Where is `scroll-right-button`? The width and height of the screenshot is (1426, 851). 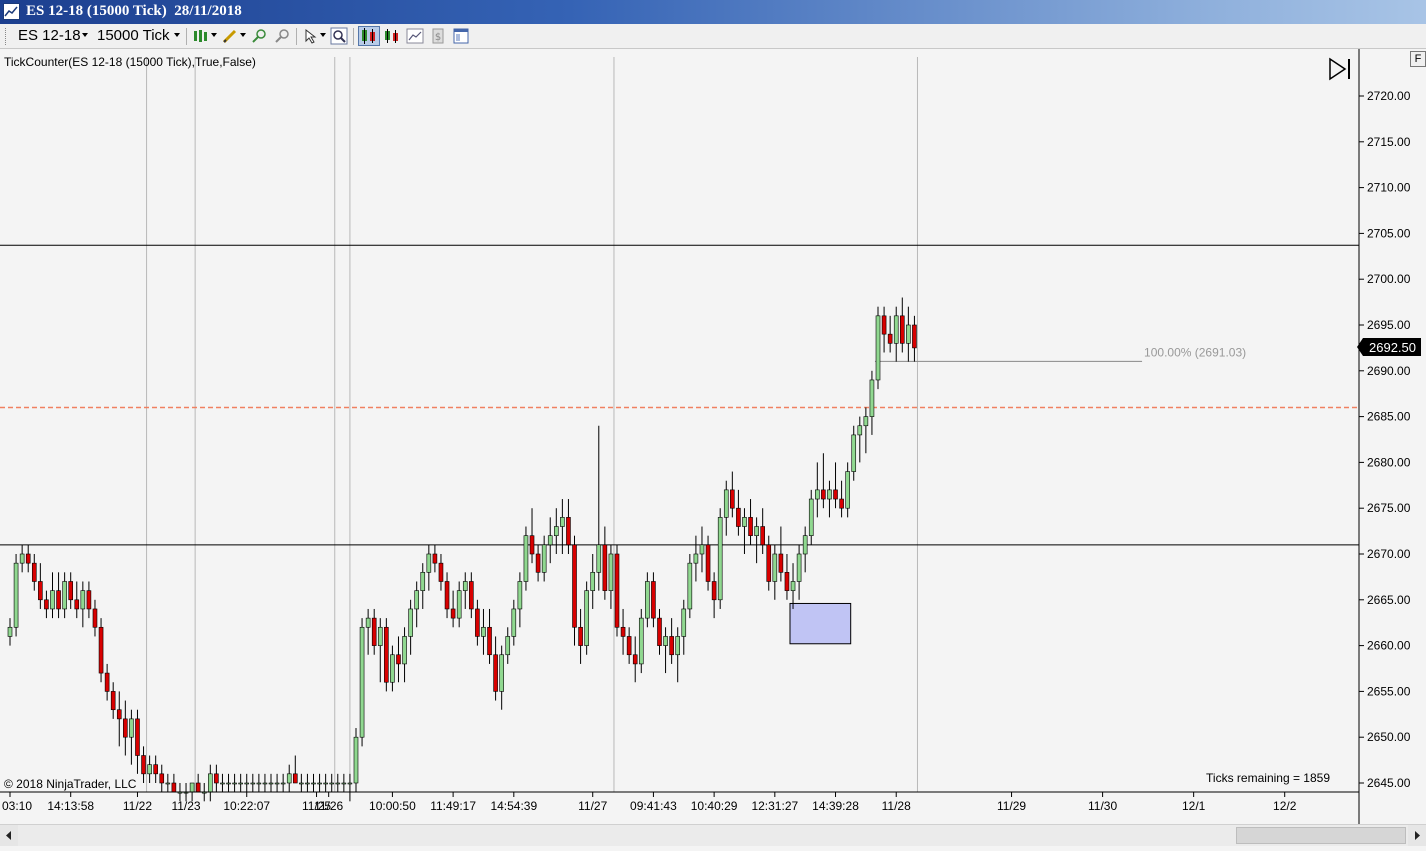
scroll-right-button is located at coordinates (1417, 835).